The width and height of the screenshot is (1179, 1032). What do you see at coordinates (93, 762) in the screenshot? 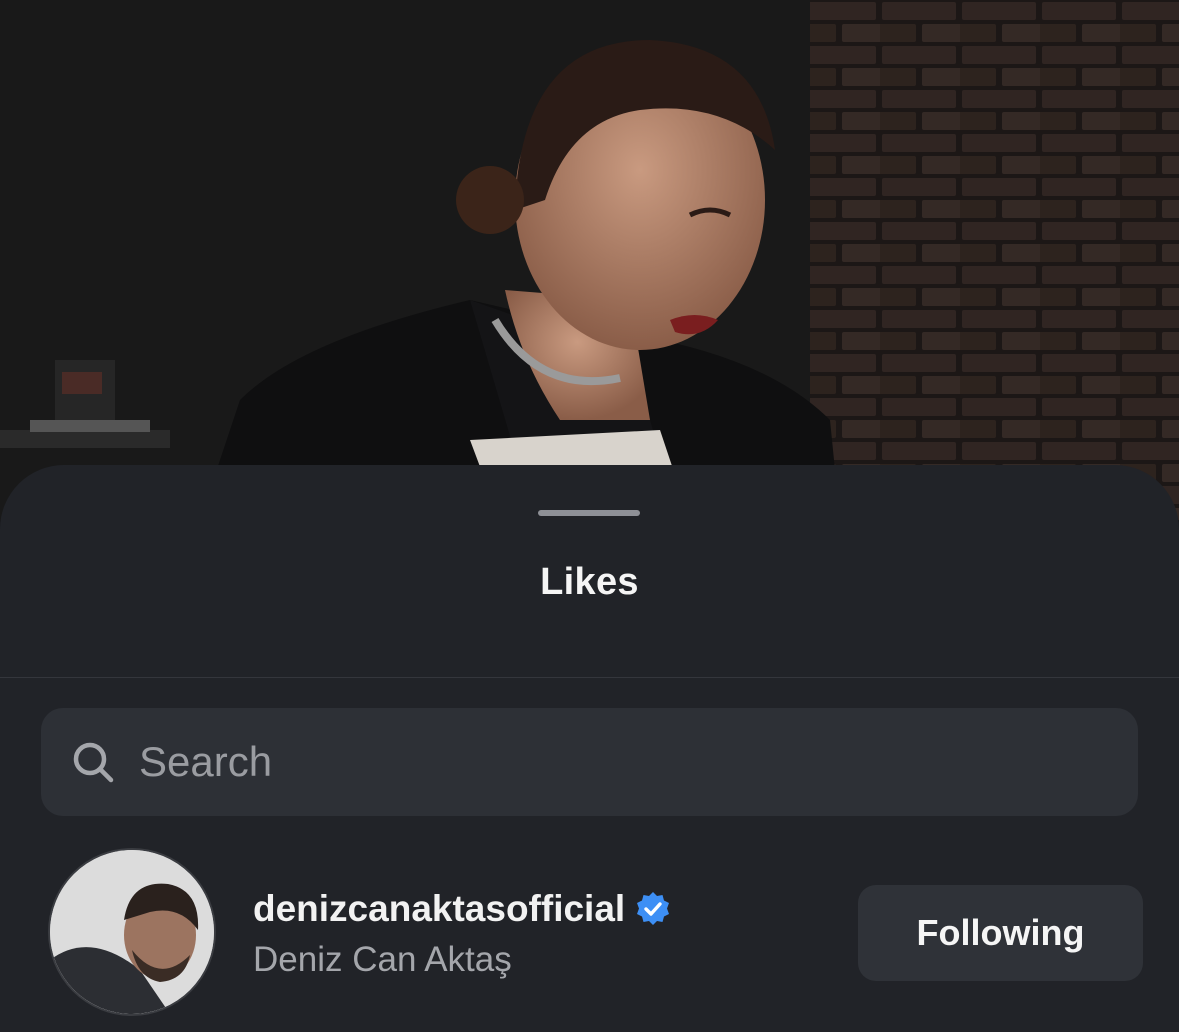
I see `search-icon` at bounding box center [93, 762].